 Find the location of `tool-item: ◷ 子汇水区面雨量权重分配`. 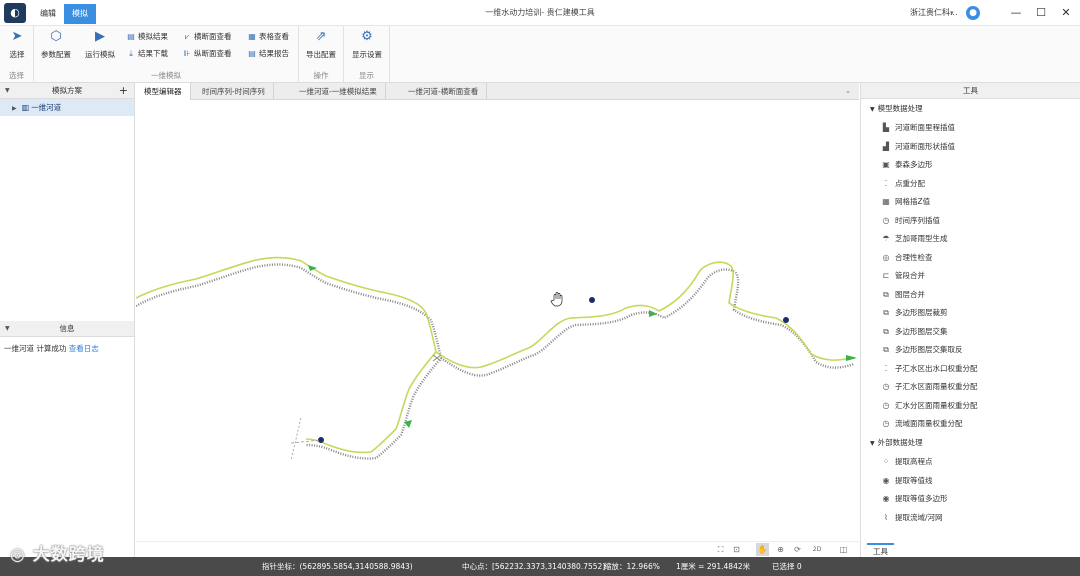

tool-item: ◷ 子汇水区面雨量权重分配 is located at coordinates (929, 387).